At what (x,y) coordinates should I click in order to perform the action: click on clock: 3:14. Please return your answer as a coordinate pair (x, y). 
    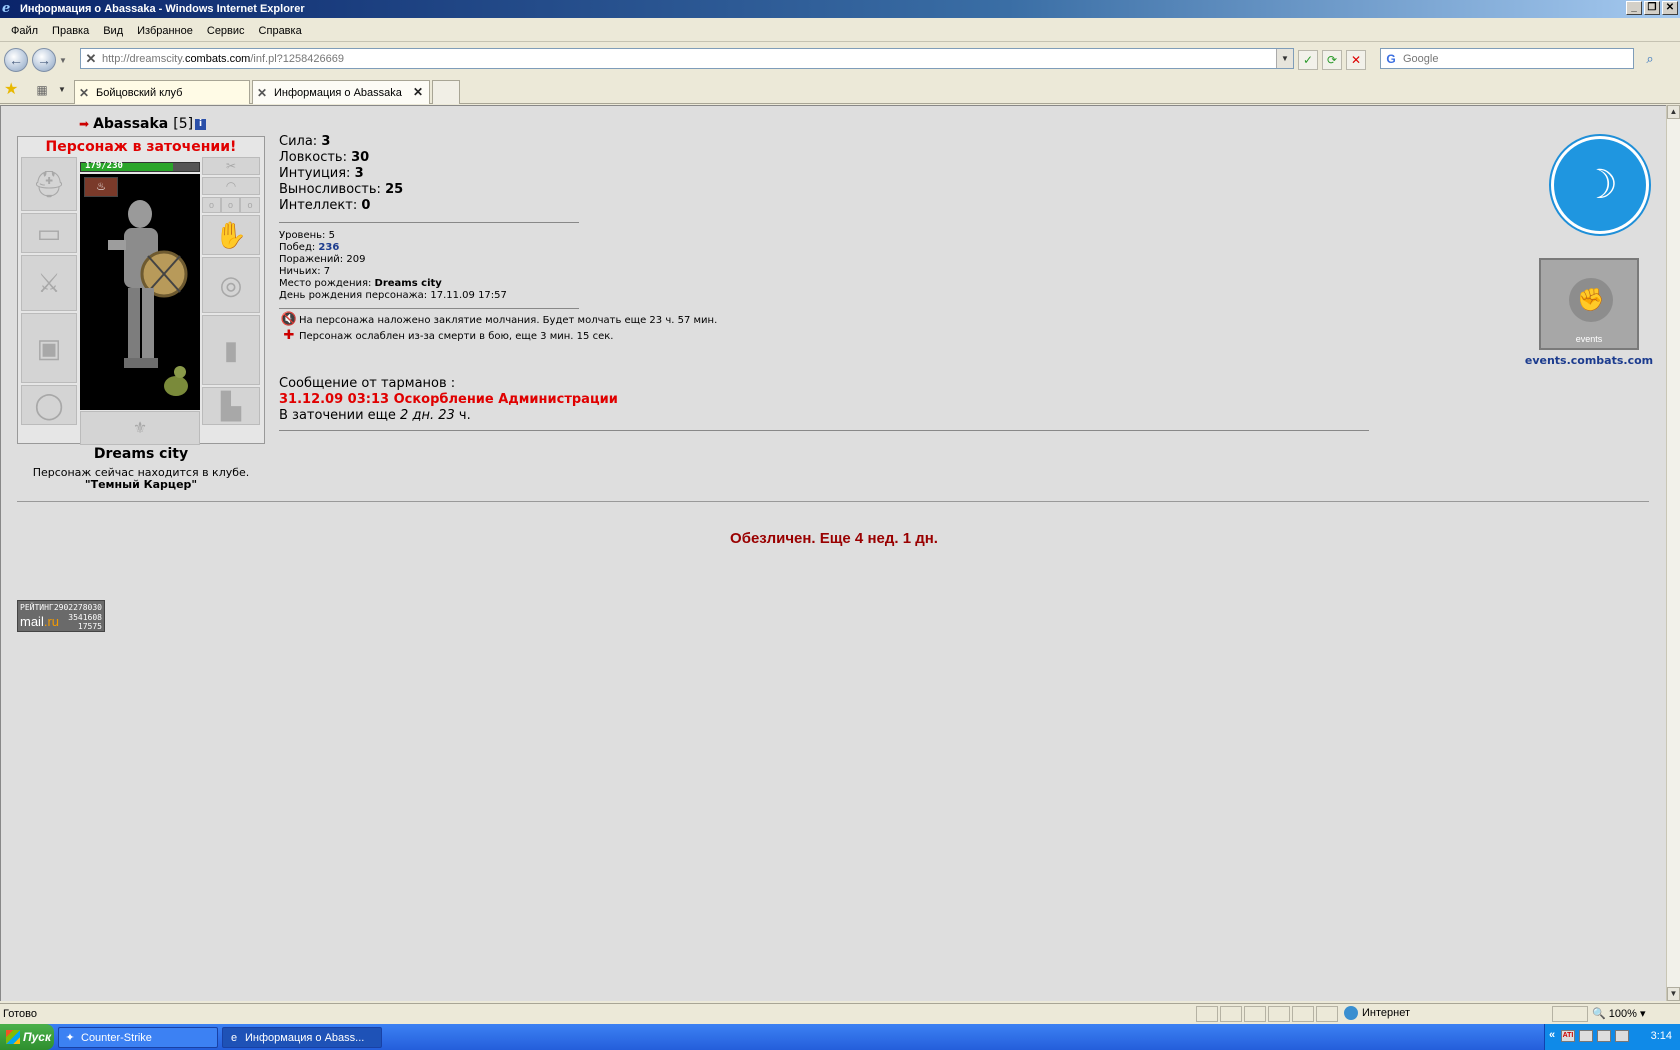
    Looking at the image, I should click on (1661, 1036).